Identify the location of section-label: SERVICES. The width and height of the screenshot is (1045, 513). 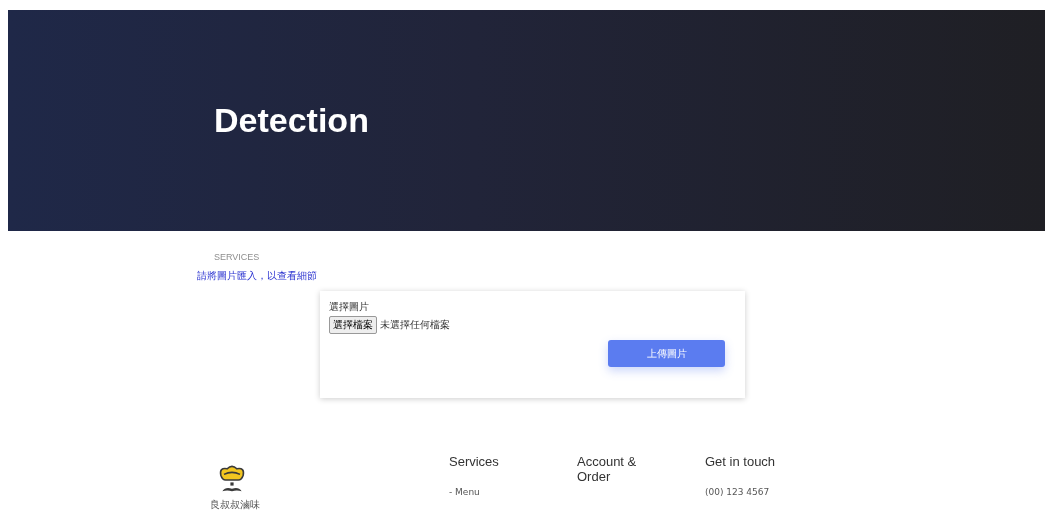
(237, 257).